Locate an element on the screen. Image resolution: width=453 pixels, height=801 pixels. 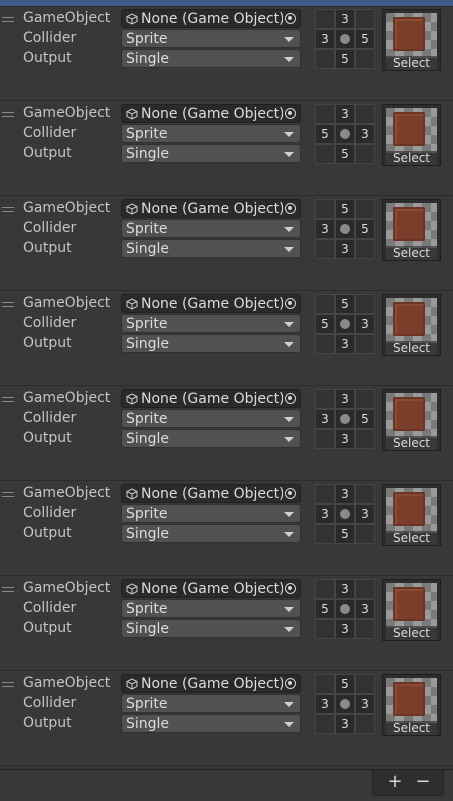
neighbor-rule-grid: 3533 is located at coordinates (345, 609).